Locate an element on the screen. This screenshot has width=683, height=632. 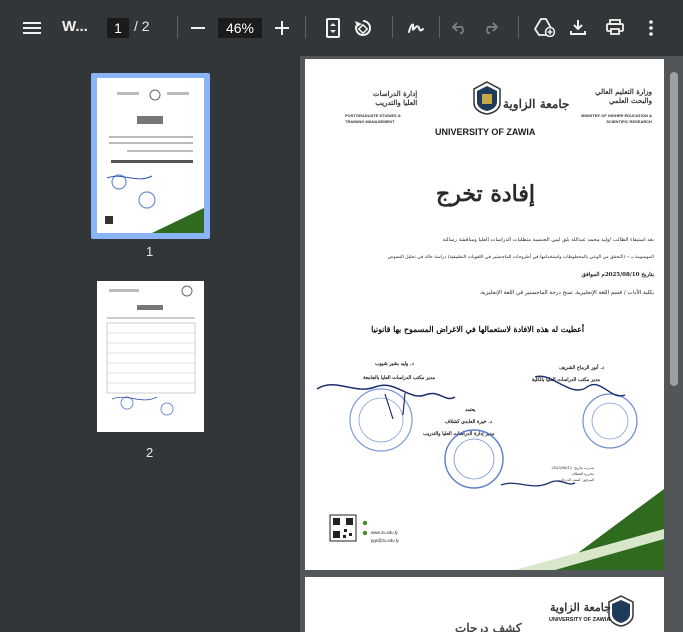
email-icon is located at coordinates (365, 533).